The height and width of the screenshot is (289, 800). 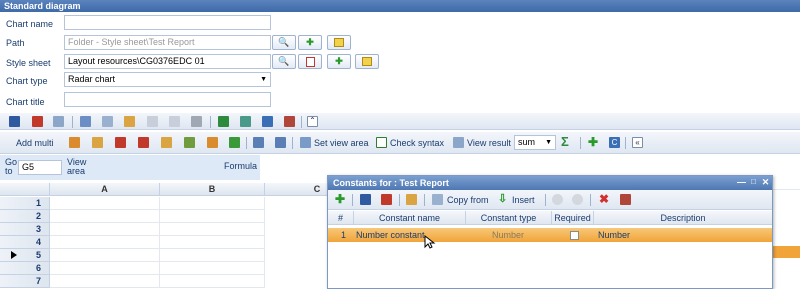 What do you see at coordinates (310, 61) in the screenshot?
I see `delete-style-sheet-button` at bounding box center [310, 61].